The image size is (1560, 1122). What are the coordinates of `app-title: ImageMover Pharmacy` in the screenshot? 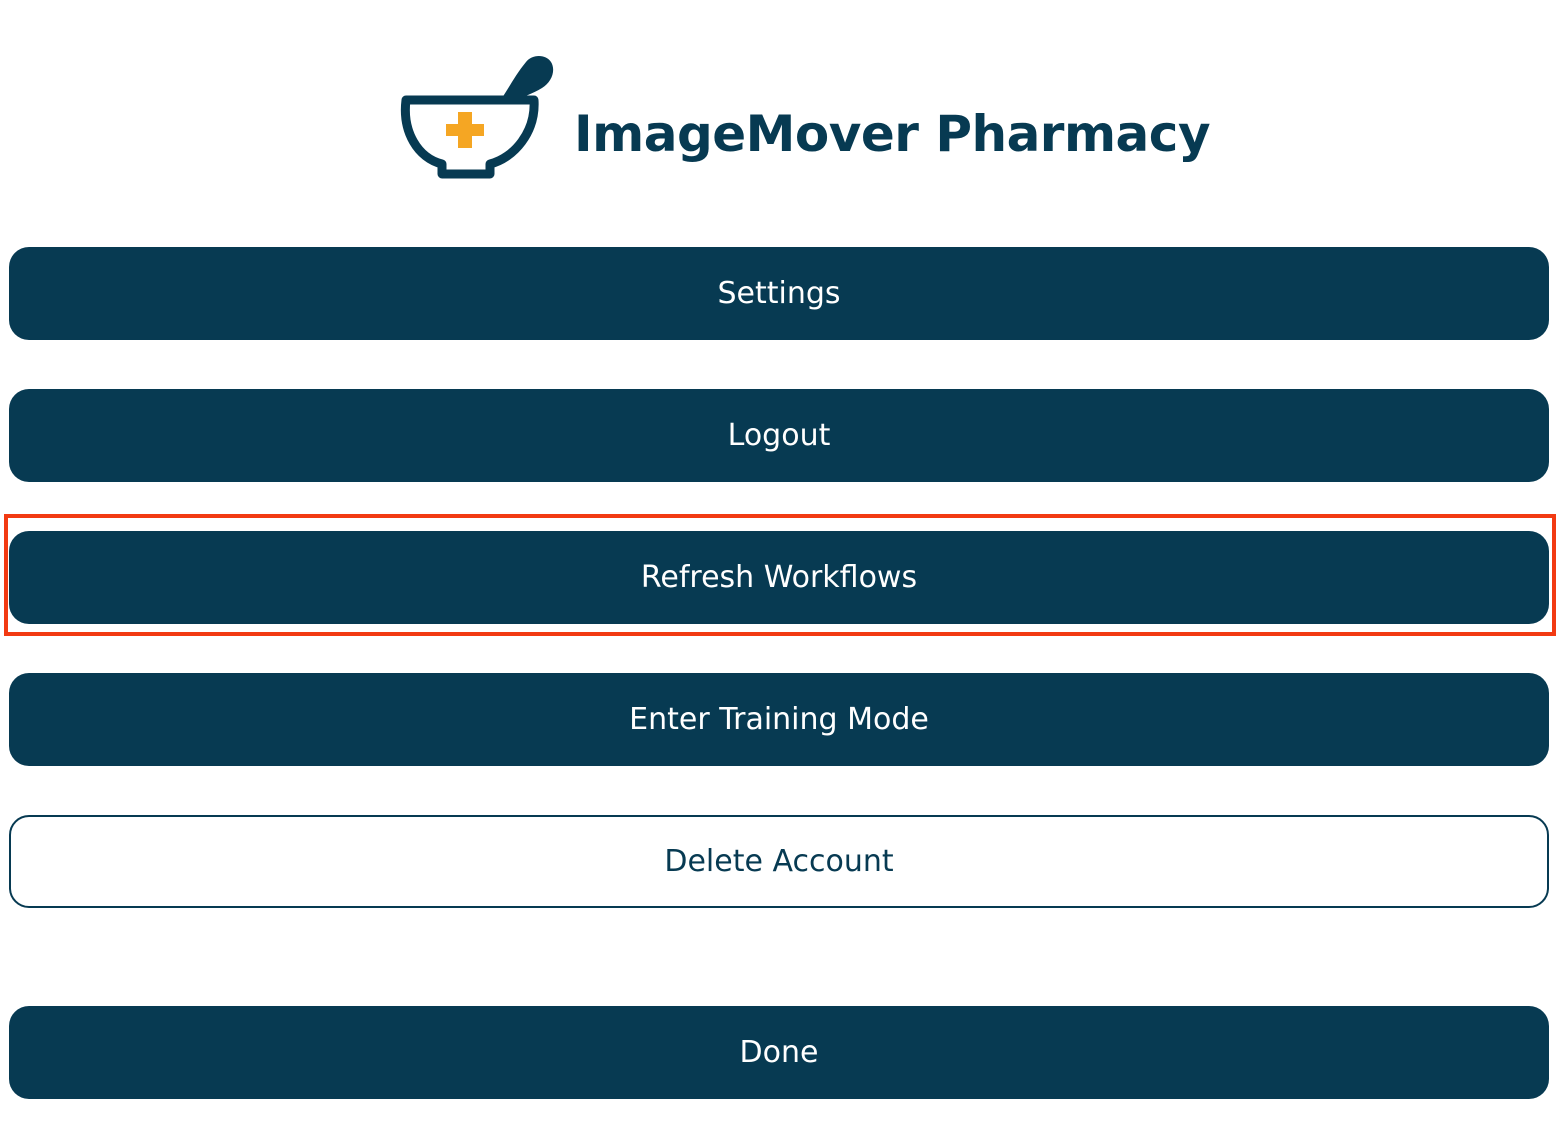 It's located at (892, 134).